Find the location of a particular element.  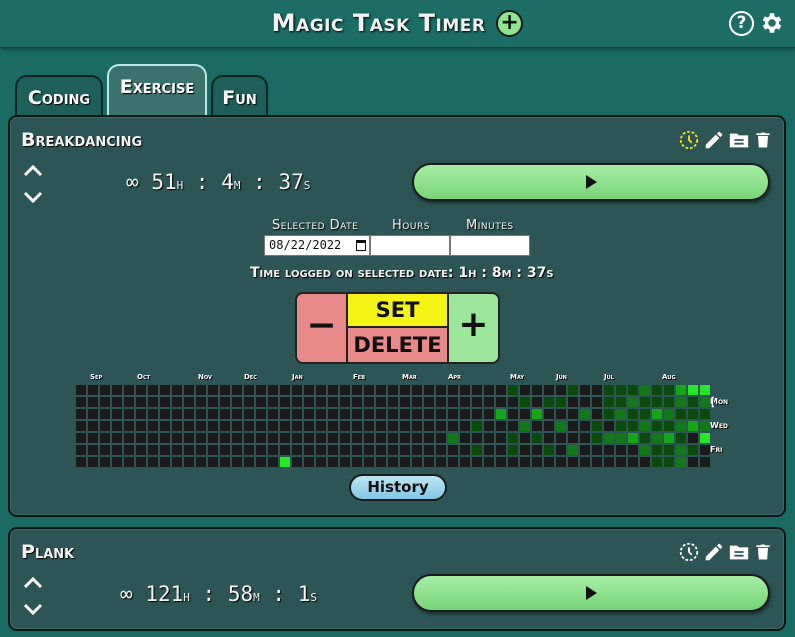

set-button: SET is located at coordinates (397, 310).